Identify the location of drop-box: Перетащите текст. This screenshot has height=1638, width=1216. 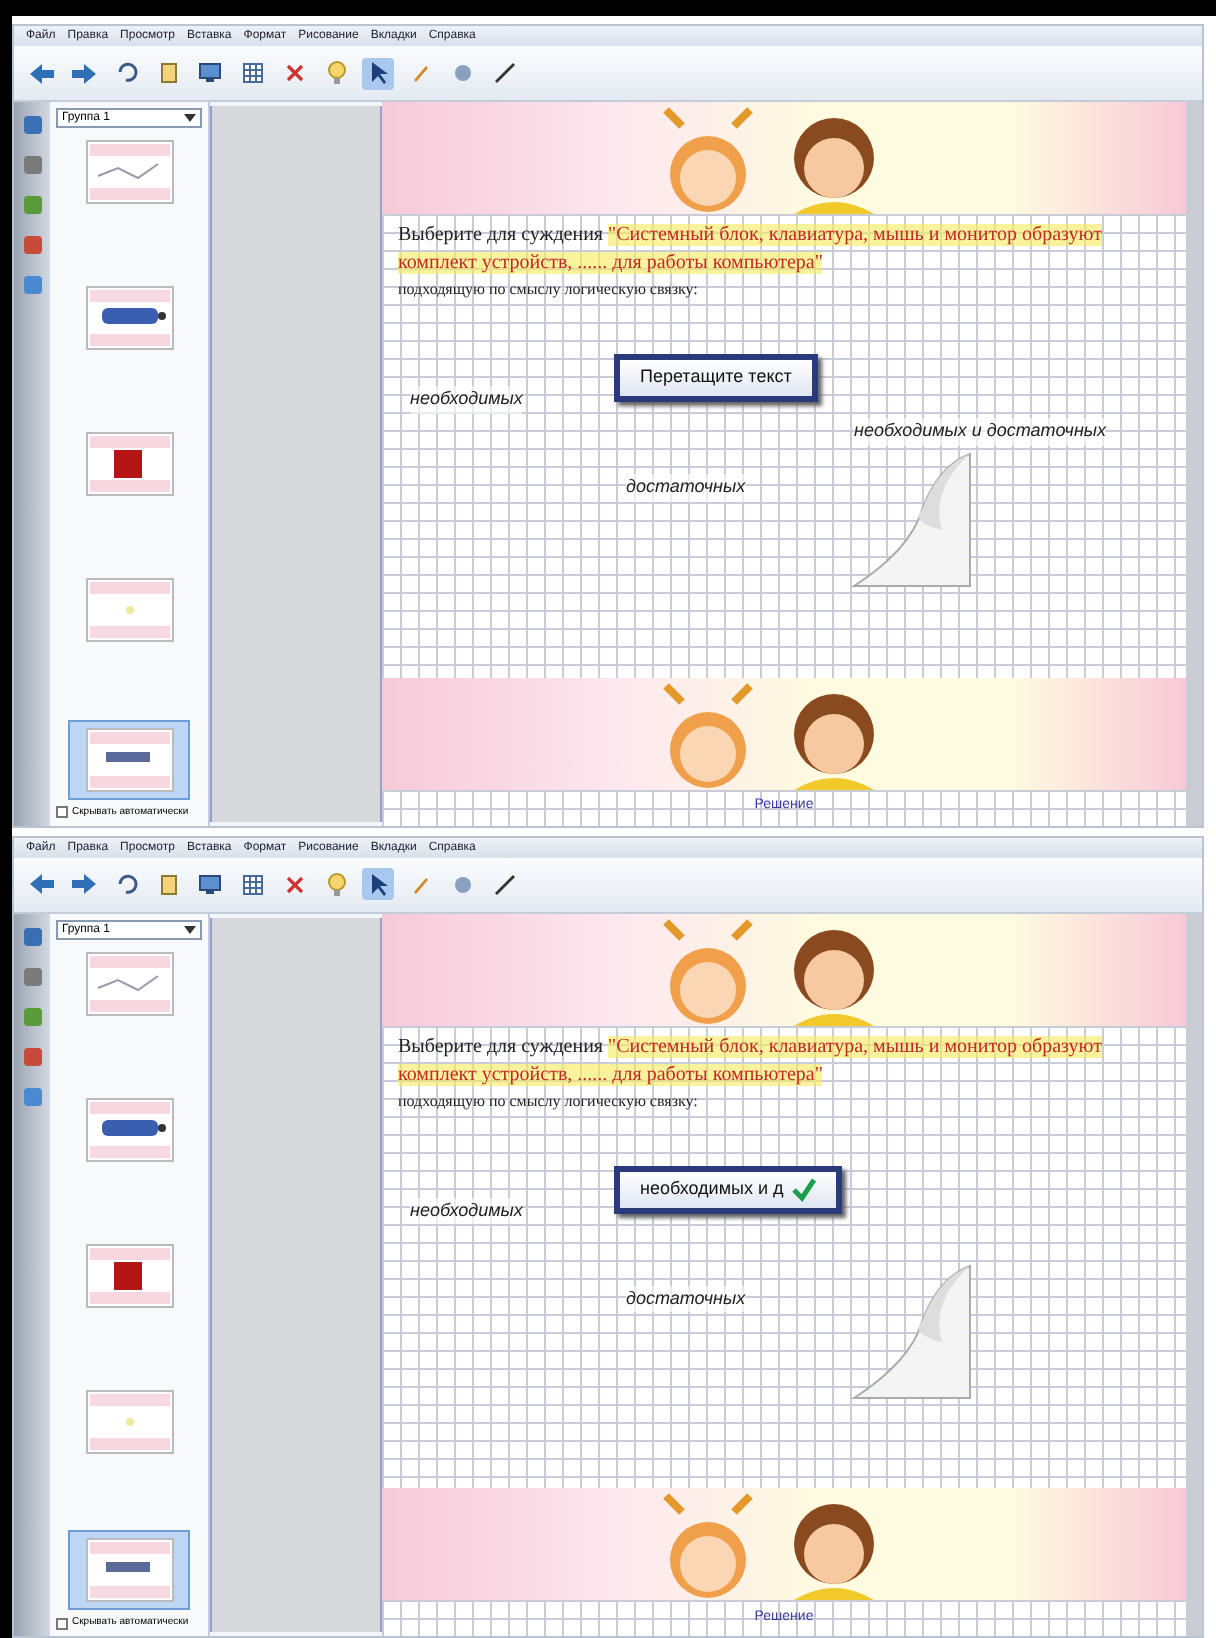
(716, 378).